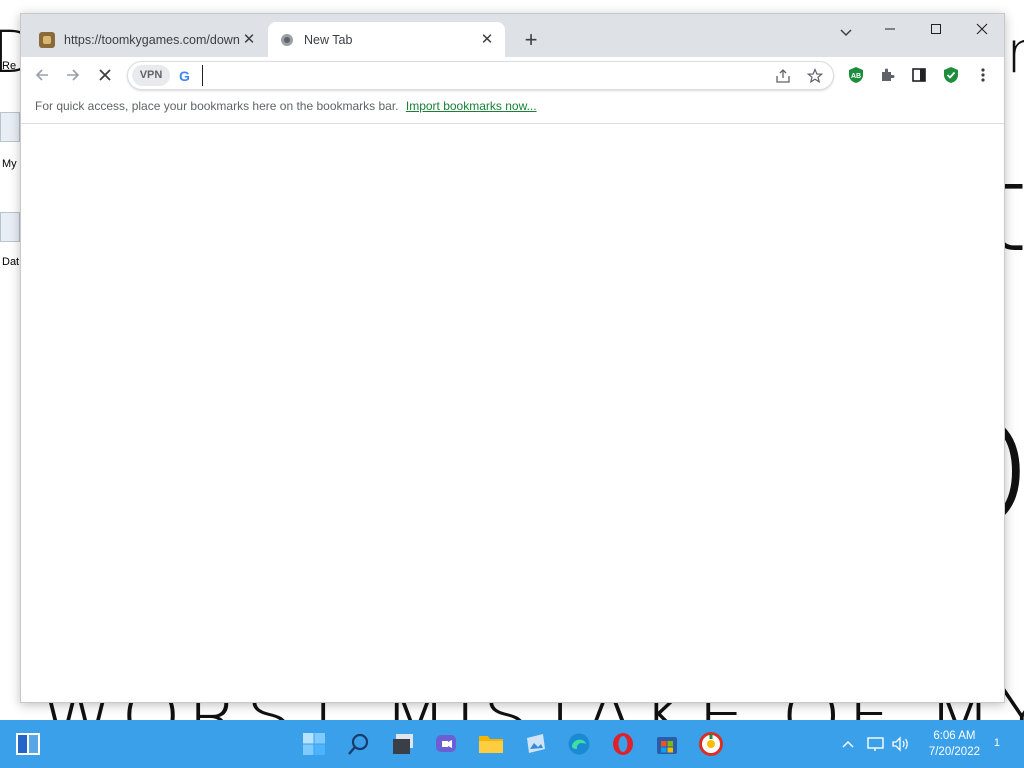  I want to click on network-button, so click(877, 744).